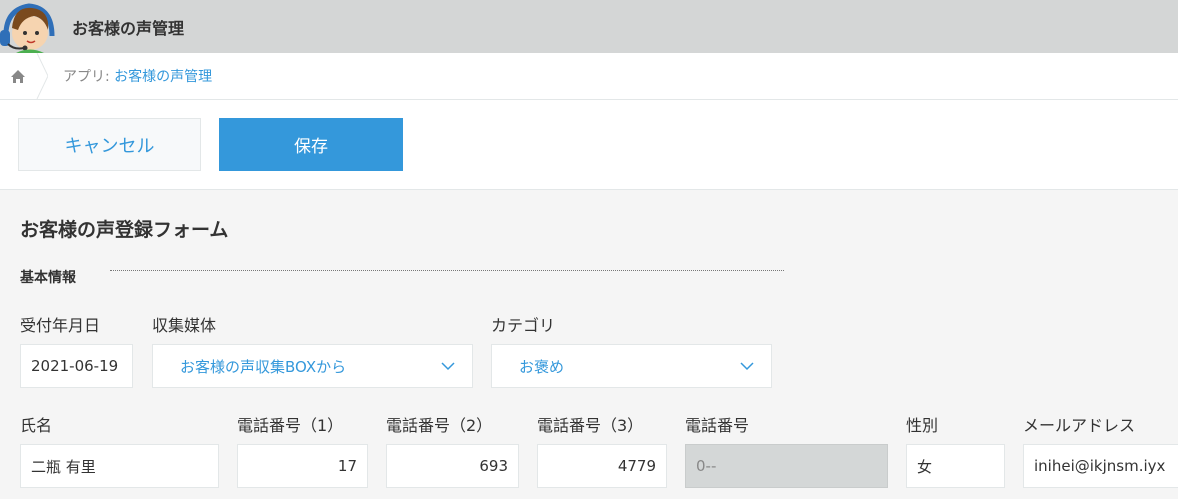  Describe the element at coordinates (452, 466) in the screenshot. I see `phone2-field: 693` at that location.